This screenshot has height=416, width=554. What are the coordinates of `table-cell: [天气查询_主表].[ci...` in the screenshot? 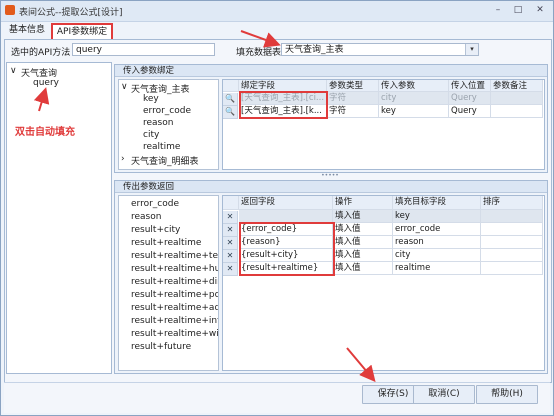 It's located at (283, 98).